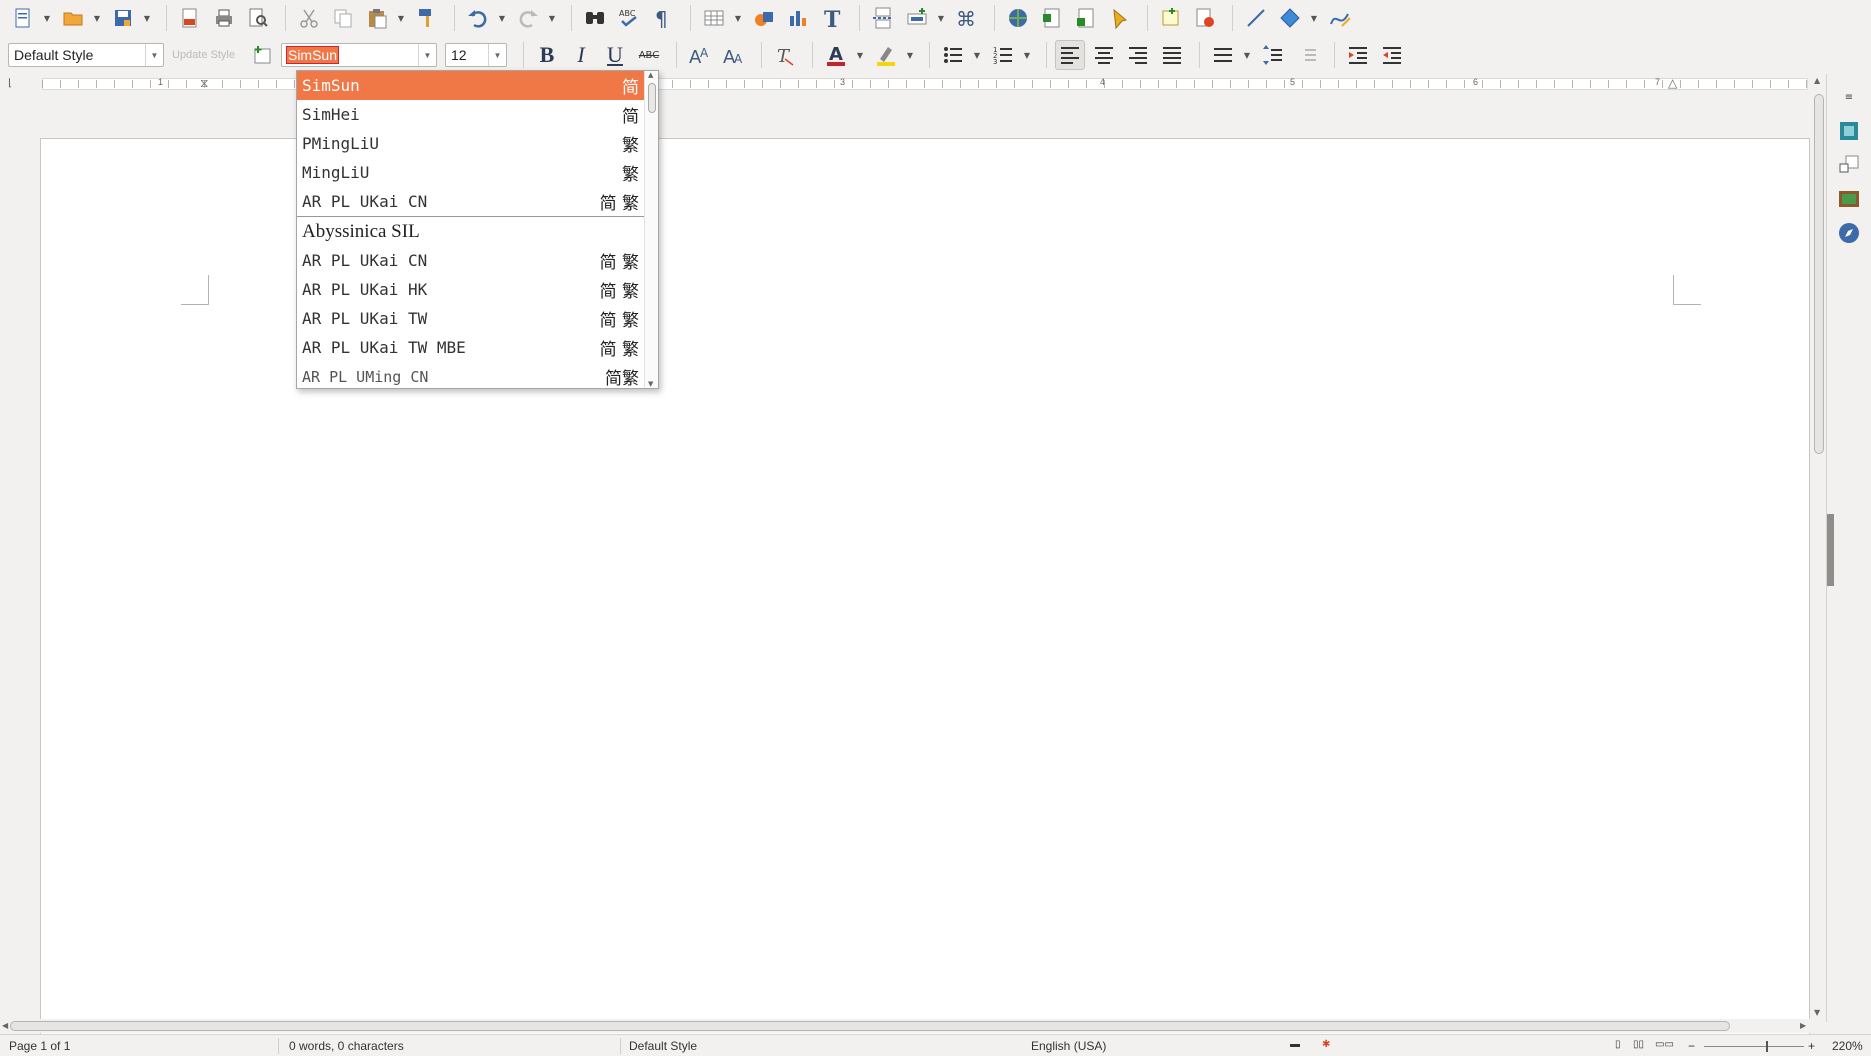  Describe the element at coordinates (941, 18) in the screenshot. I see `field-dropdown-arrow: ▼` at that location.